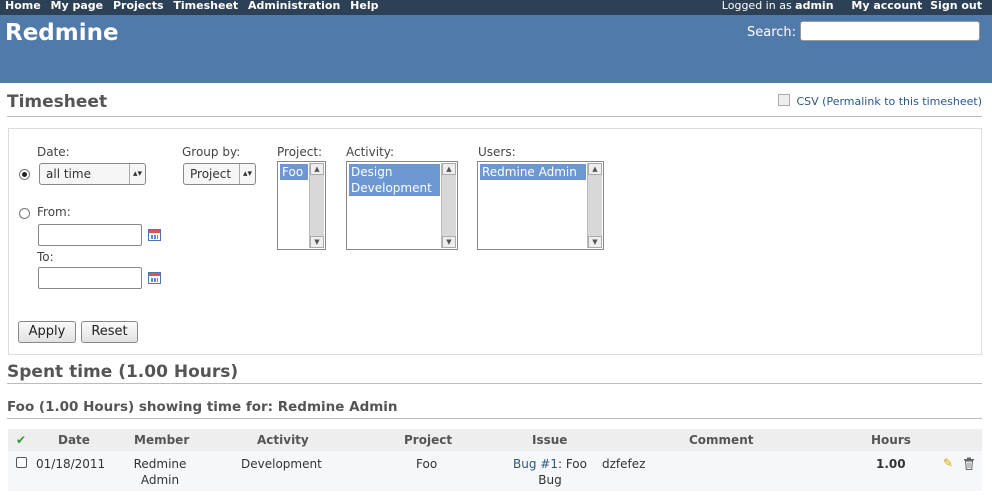  I want to click on trash-icon-svg, so click(969, 463).